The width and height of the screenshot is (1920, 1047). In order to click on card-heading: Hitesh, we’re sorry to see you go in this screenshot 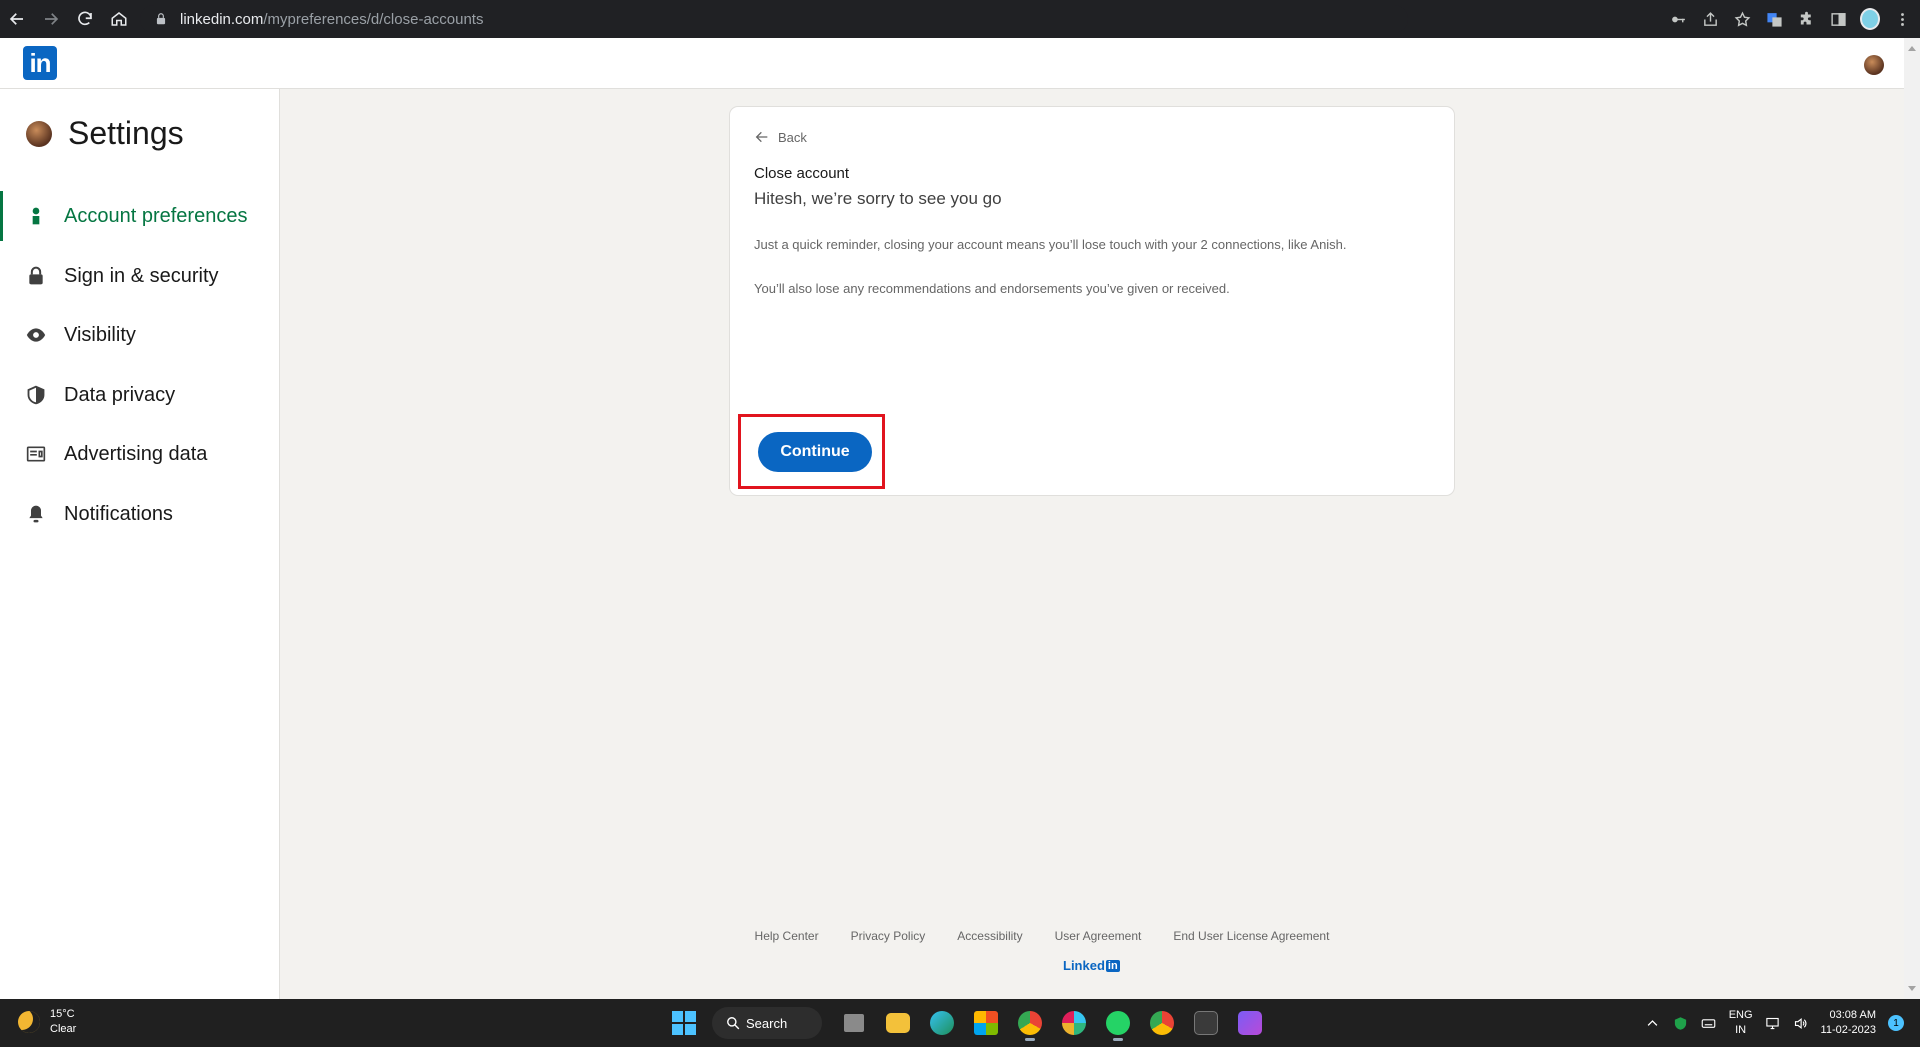, I will do `click(878, 198)`.